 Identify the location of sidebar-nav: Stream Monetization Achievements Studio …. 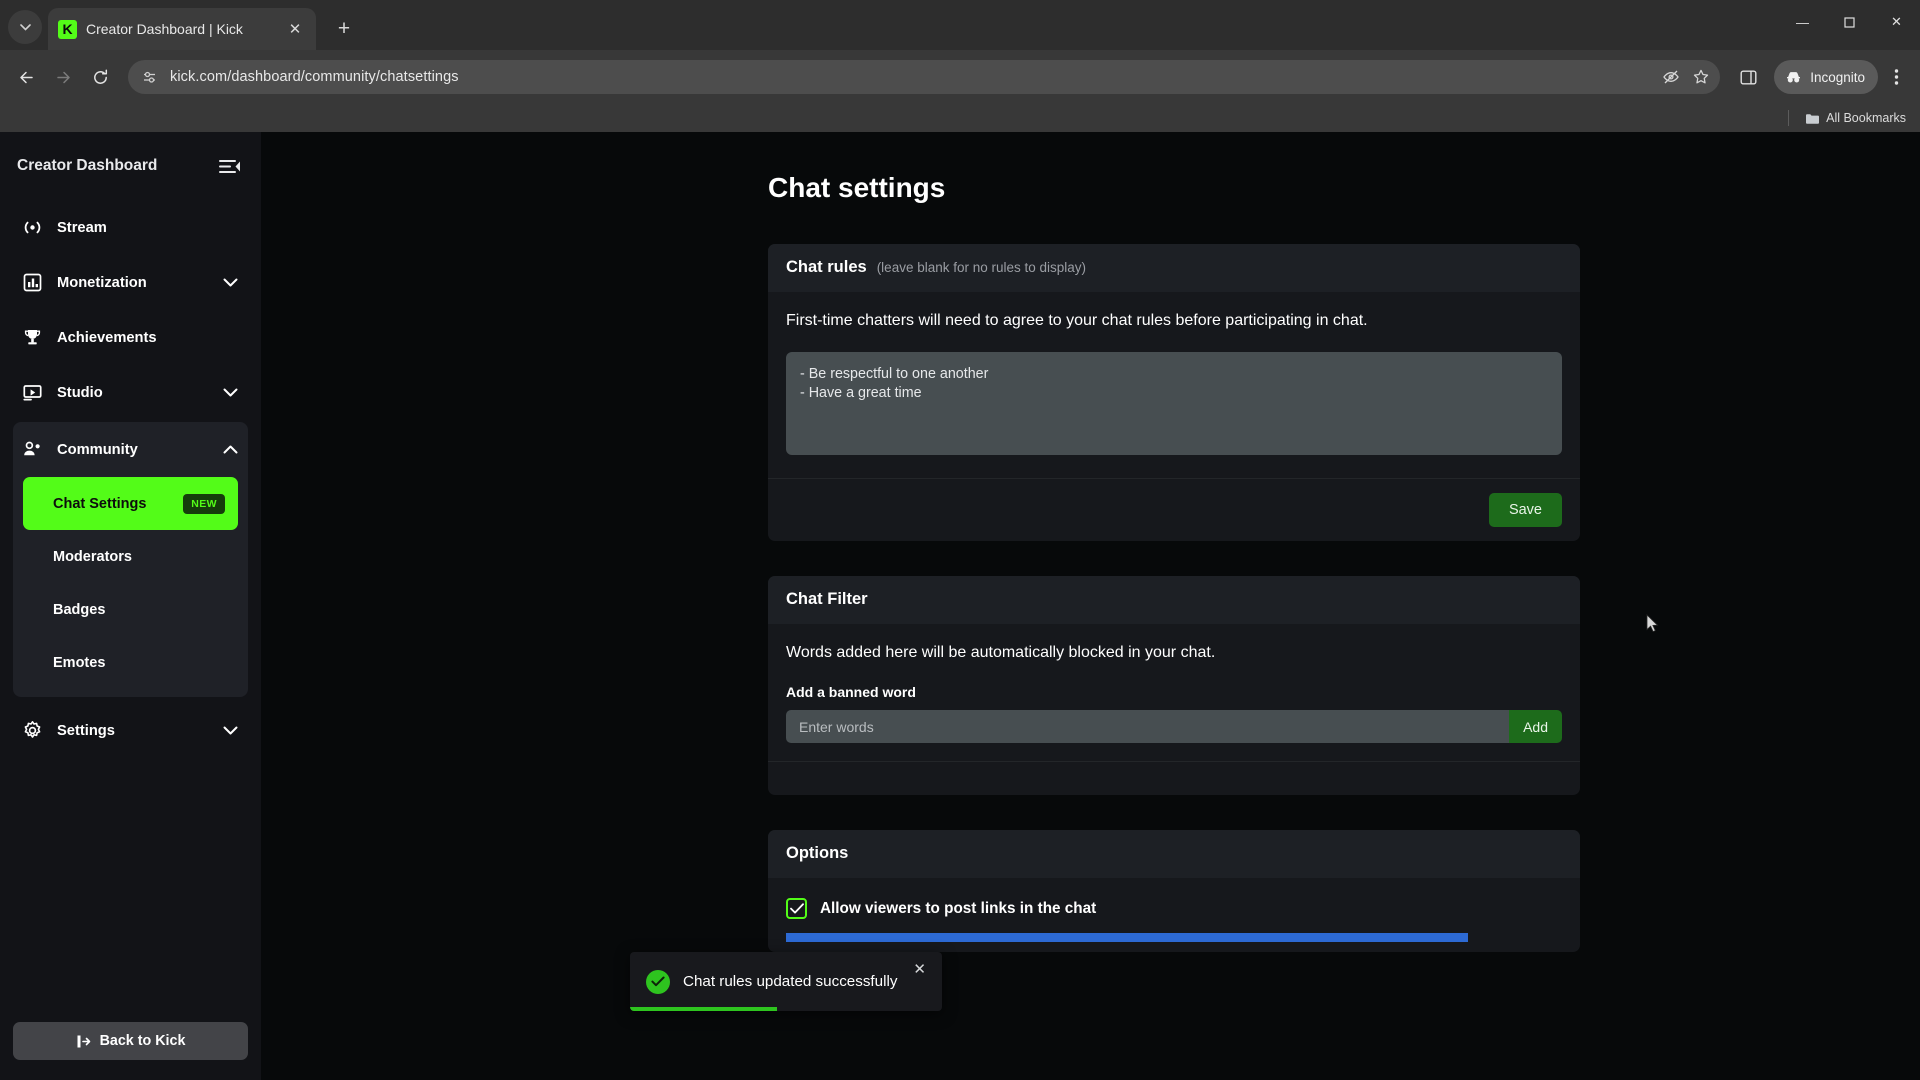
(130, 479).